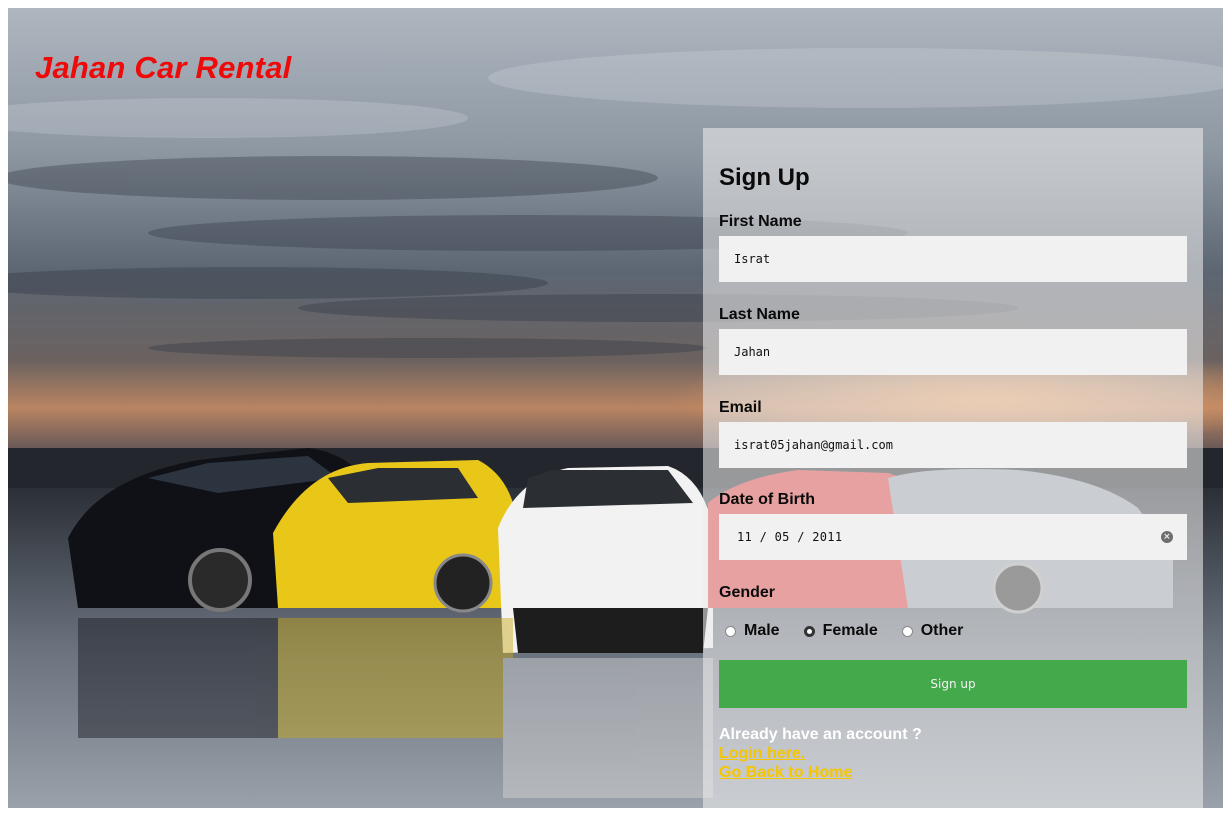 The image size is (1231, 814). What do you see at coordinates (762, 754) in the screenshot?
I see `login-link: Login here.` at bounding box center [762, 754].